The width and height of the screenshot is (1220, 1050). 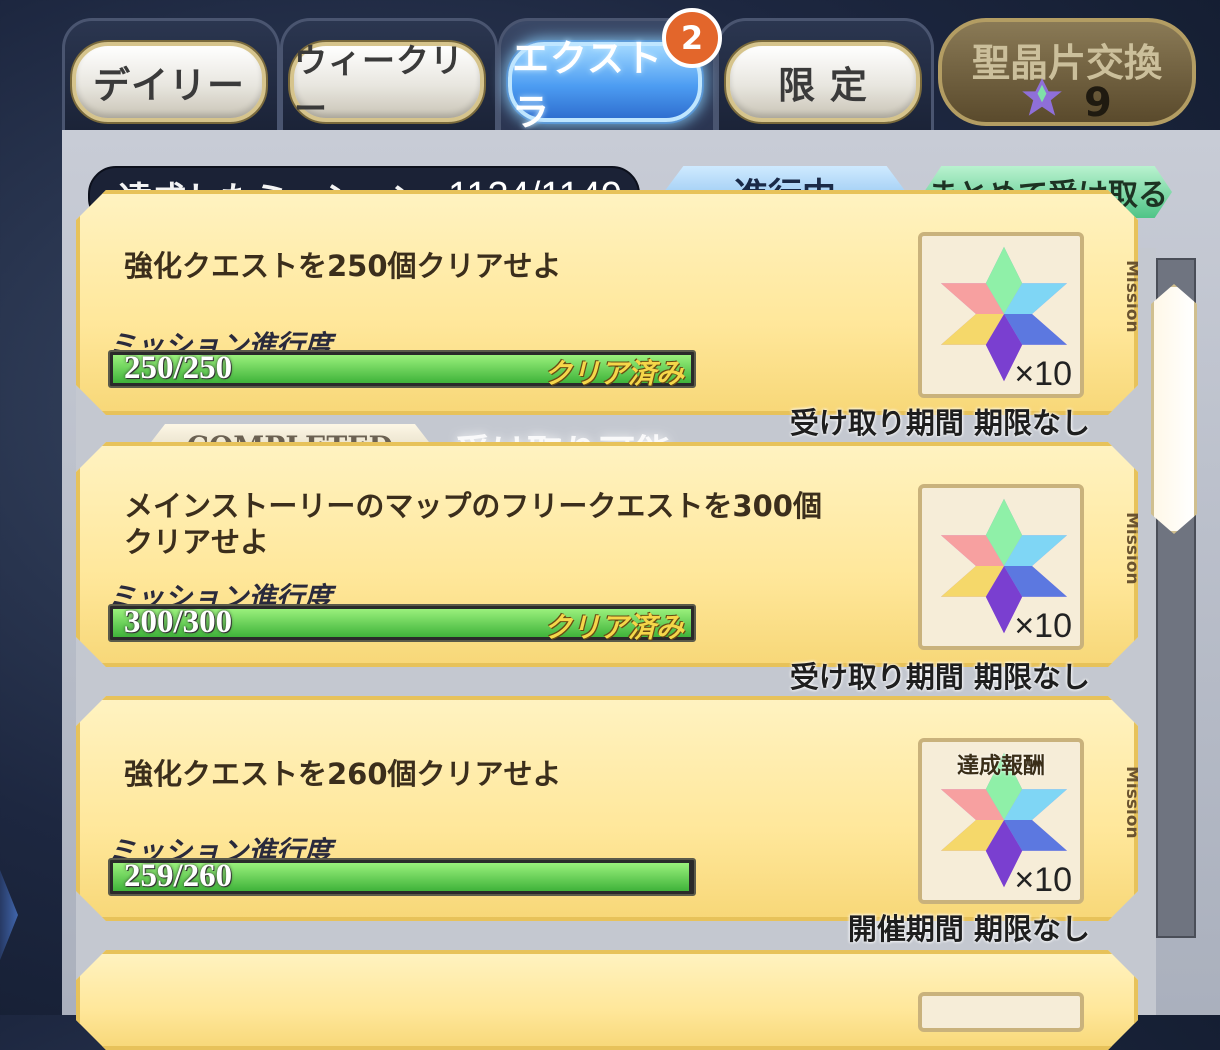 I want to click on exchange-label: 聖晶片交換, so click(x=1066, y=63).